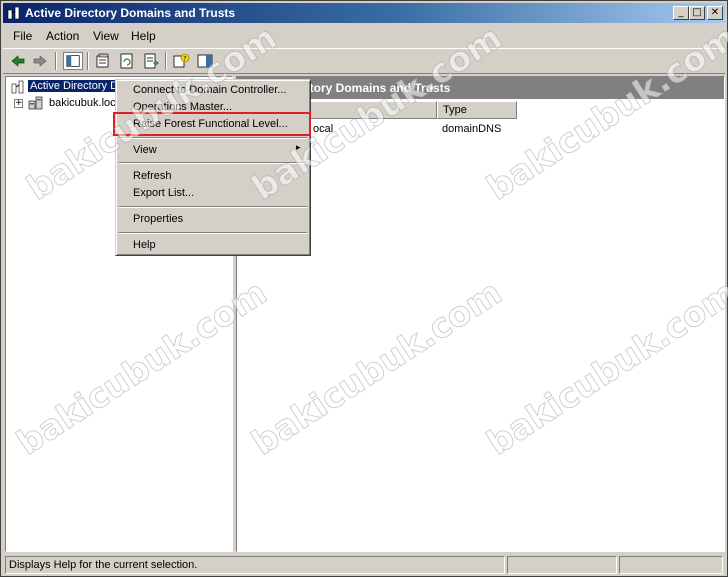  I want to click on properties-icon, so click(103, 61).